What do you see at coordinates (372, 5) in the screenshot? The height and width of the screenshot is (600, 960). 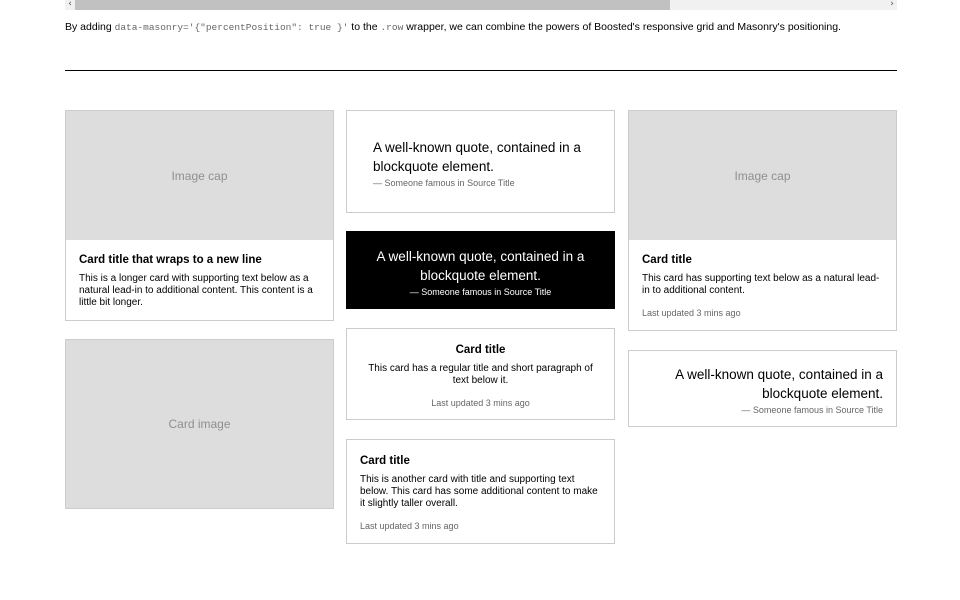 I see `scrollbar-thumb` at bounding box center [372, 5].